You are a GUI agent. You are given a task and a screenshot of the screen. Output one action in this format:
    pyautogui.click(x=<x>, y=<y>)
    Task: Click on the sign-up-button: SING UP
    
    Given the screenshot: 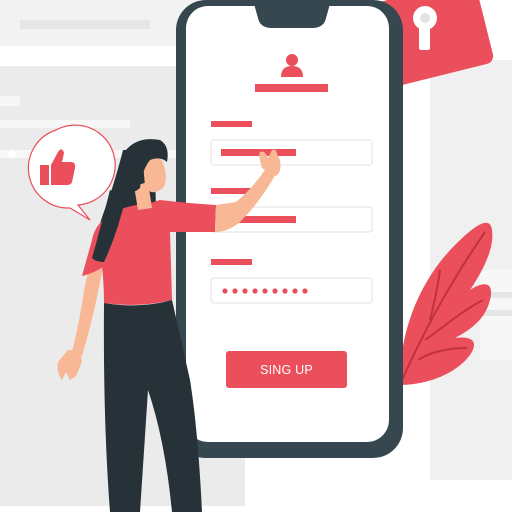 What is the action you would take?
    pyautogui.click(x=286, y=369)
    